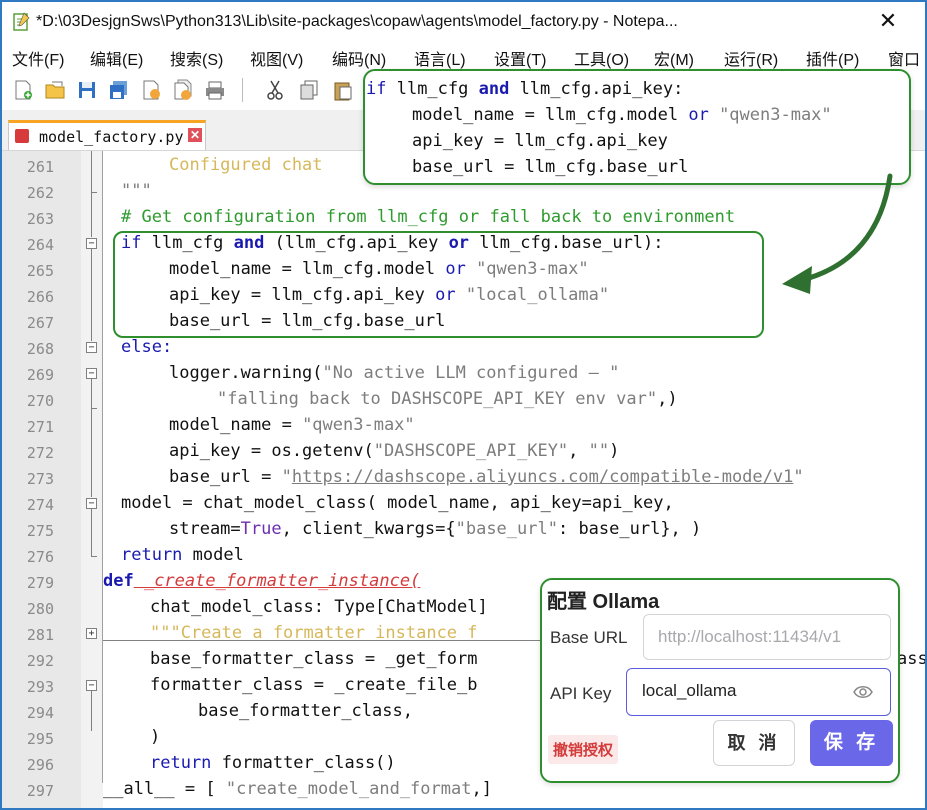  What do you see at coordinates (40, 479) in the screenshot?
I see `line-number: 273` at bounding box center [40, 479].